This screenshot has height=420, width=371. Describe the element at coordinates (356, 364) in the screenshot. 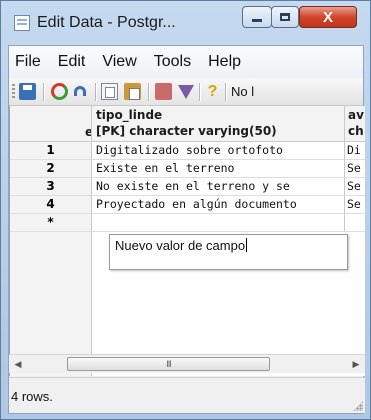

I see `scroll-right-icon: ▶` at that location.